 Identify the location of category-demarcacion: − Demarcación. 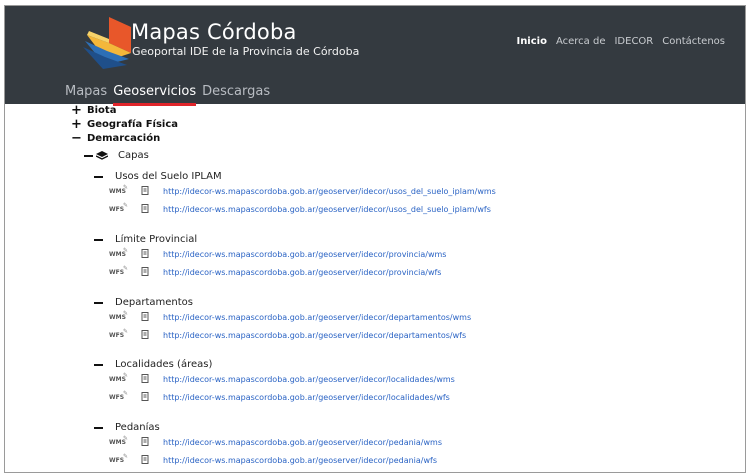
(116, 138).